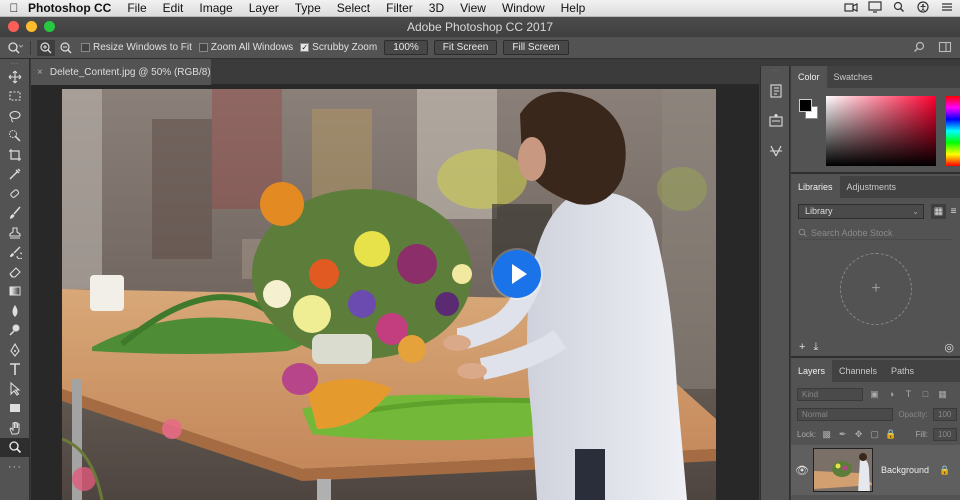 The height and width of the screenshot is (500, 960). What do you see at coordinates (46, 47) in the screenshot?
I see `zoom-in-icon` at bounding box center [46, 47].